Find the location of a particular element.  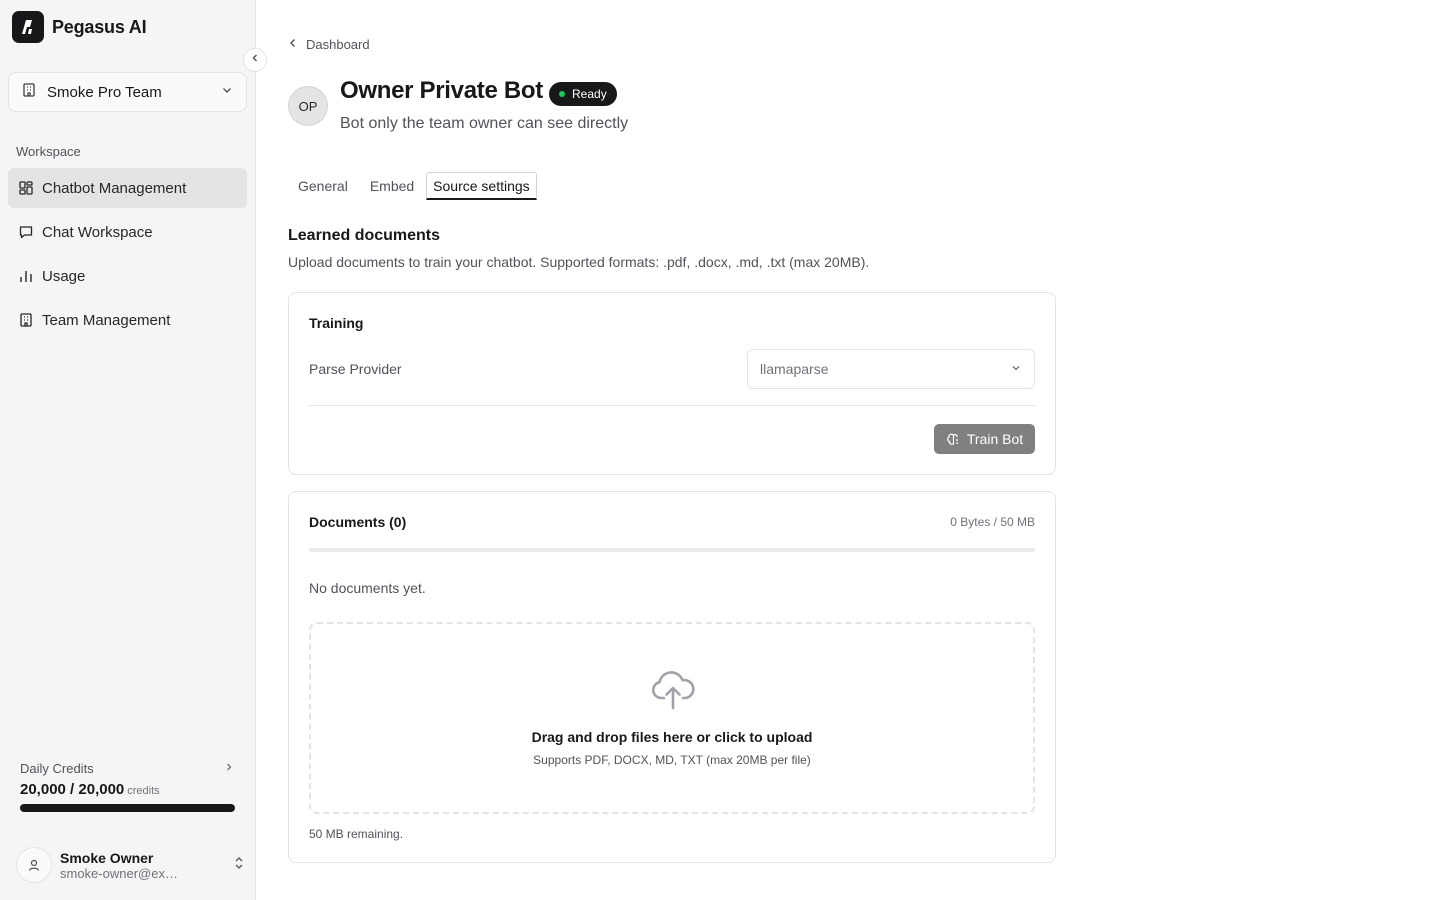

parse-provider-label: Parse Provider is located at coordinates (355, 369).